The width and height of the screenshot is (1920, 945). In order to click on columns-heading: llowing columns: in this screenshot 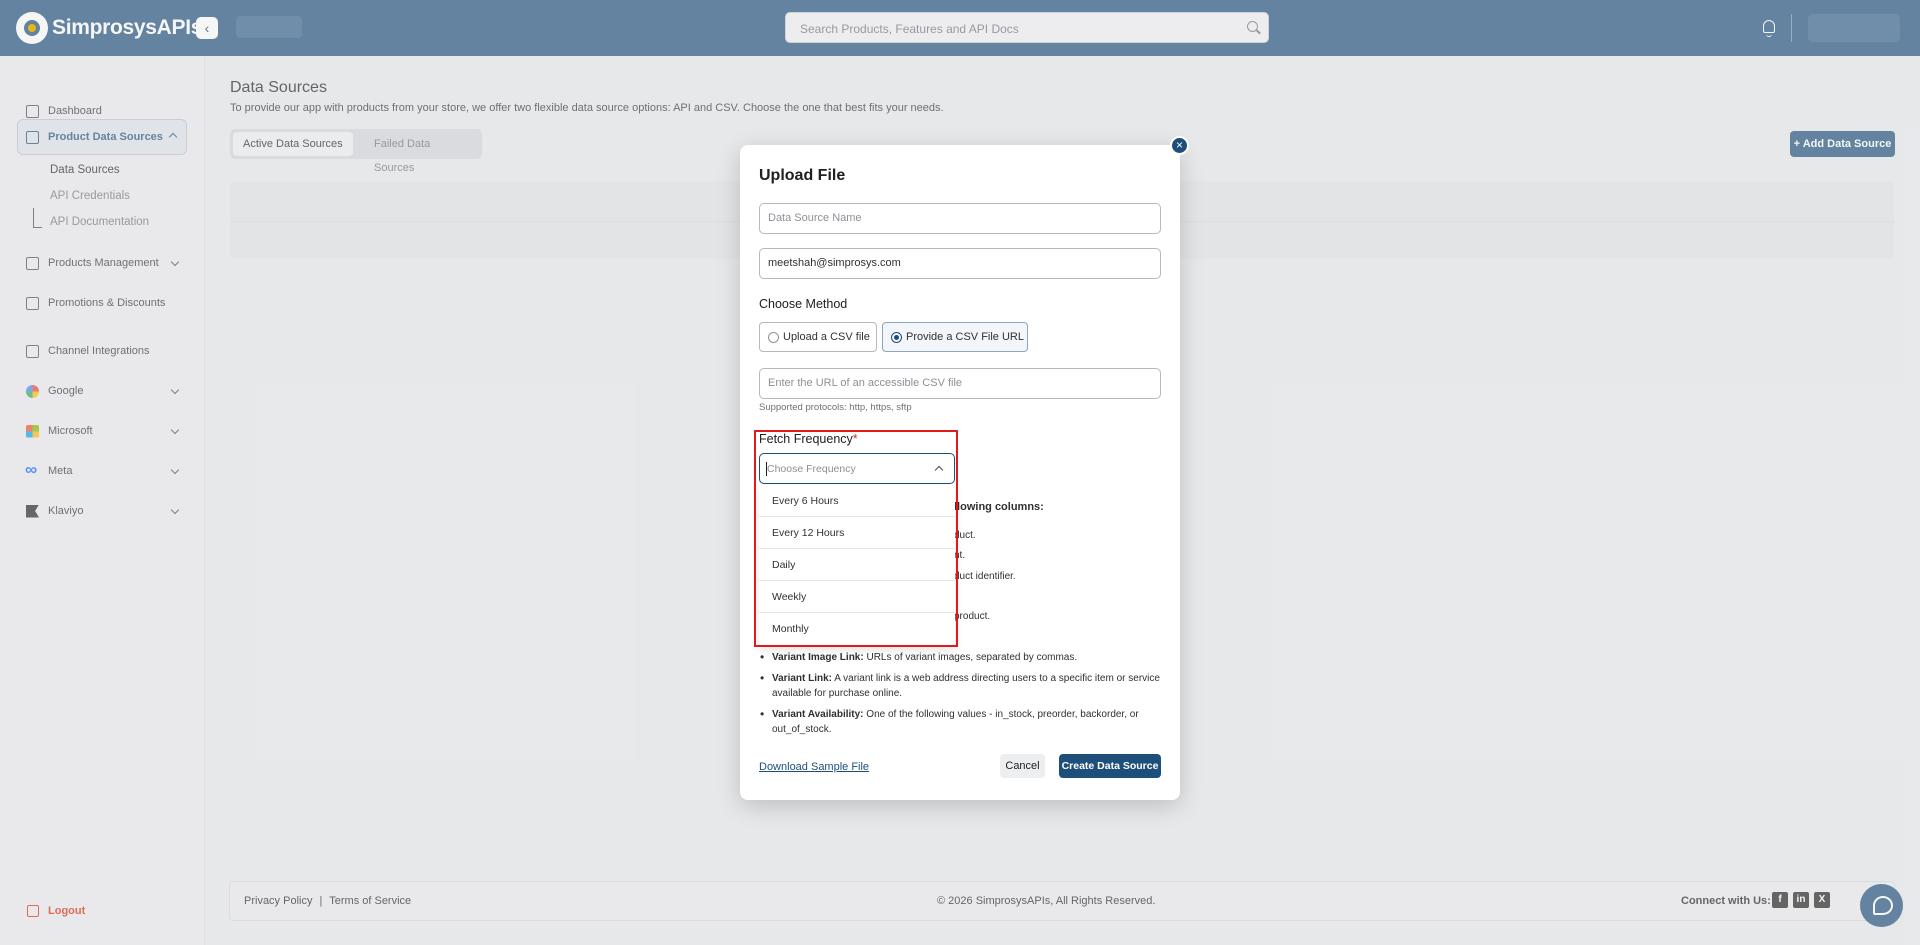, I will do `click(999, 507)`.